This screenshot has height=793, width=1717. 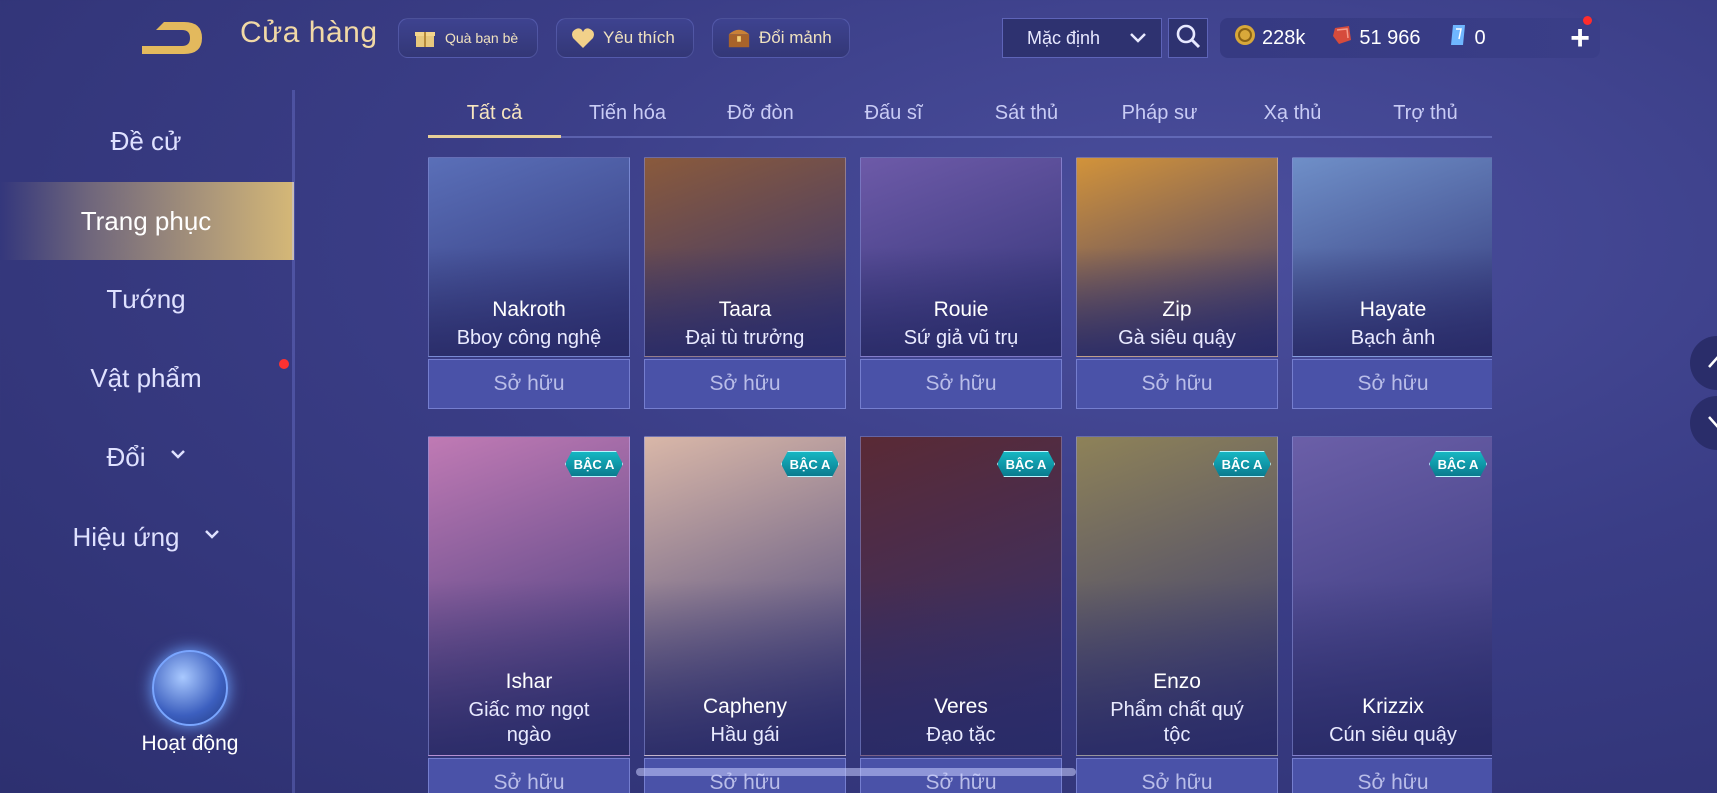 I want to click on skin-art: BẬC A Capheny Hầu gái, so click(x=745, y=596).